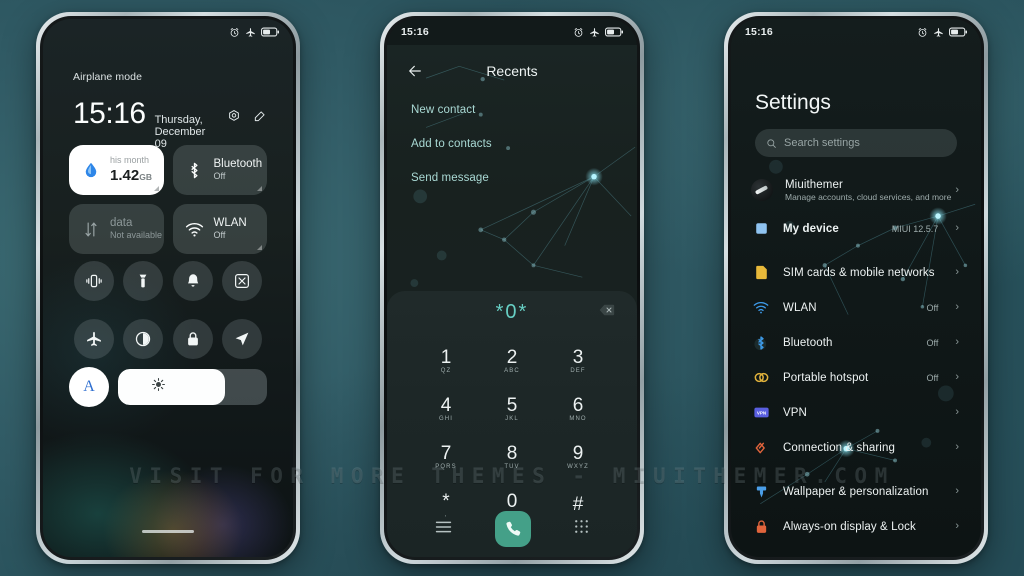  I want to click on settings-row-wlan: WLAN Off ›, so click(856, 307).